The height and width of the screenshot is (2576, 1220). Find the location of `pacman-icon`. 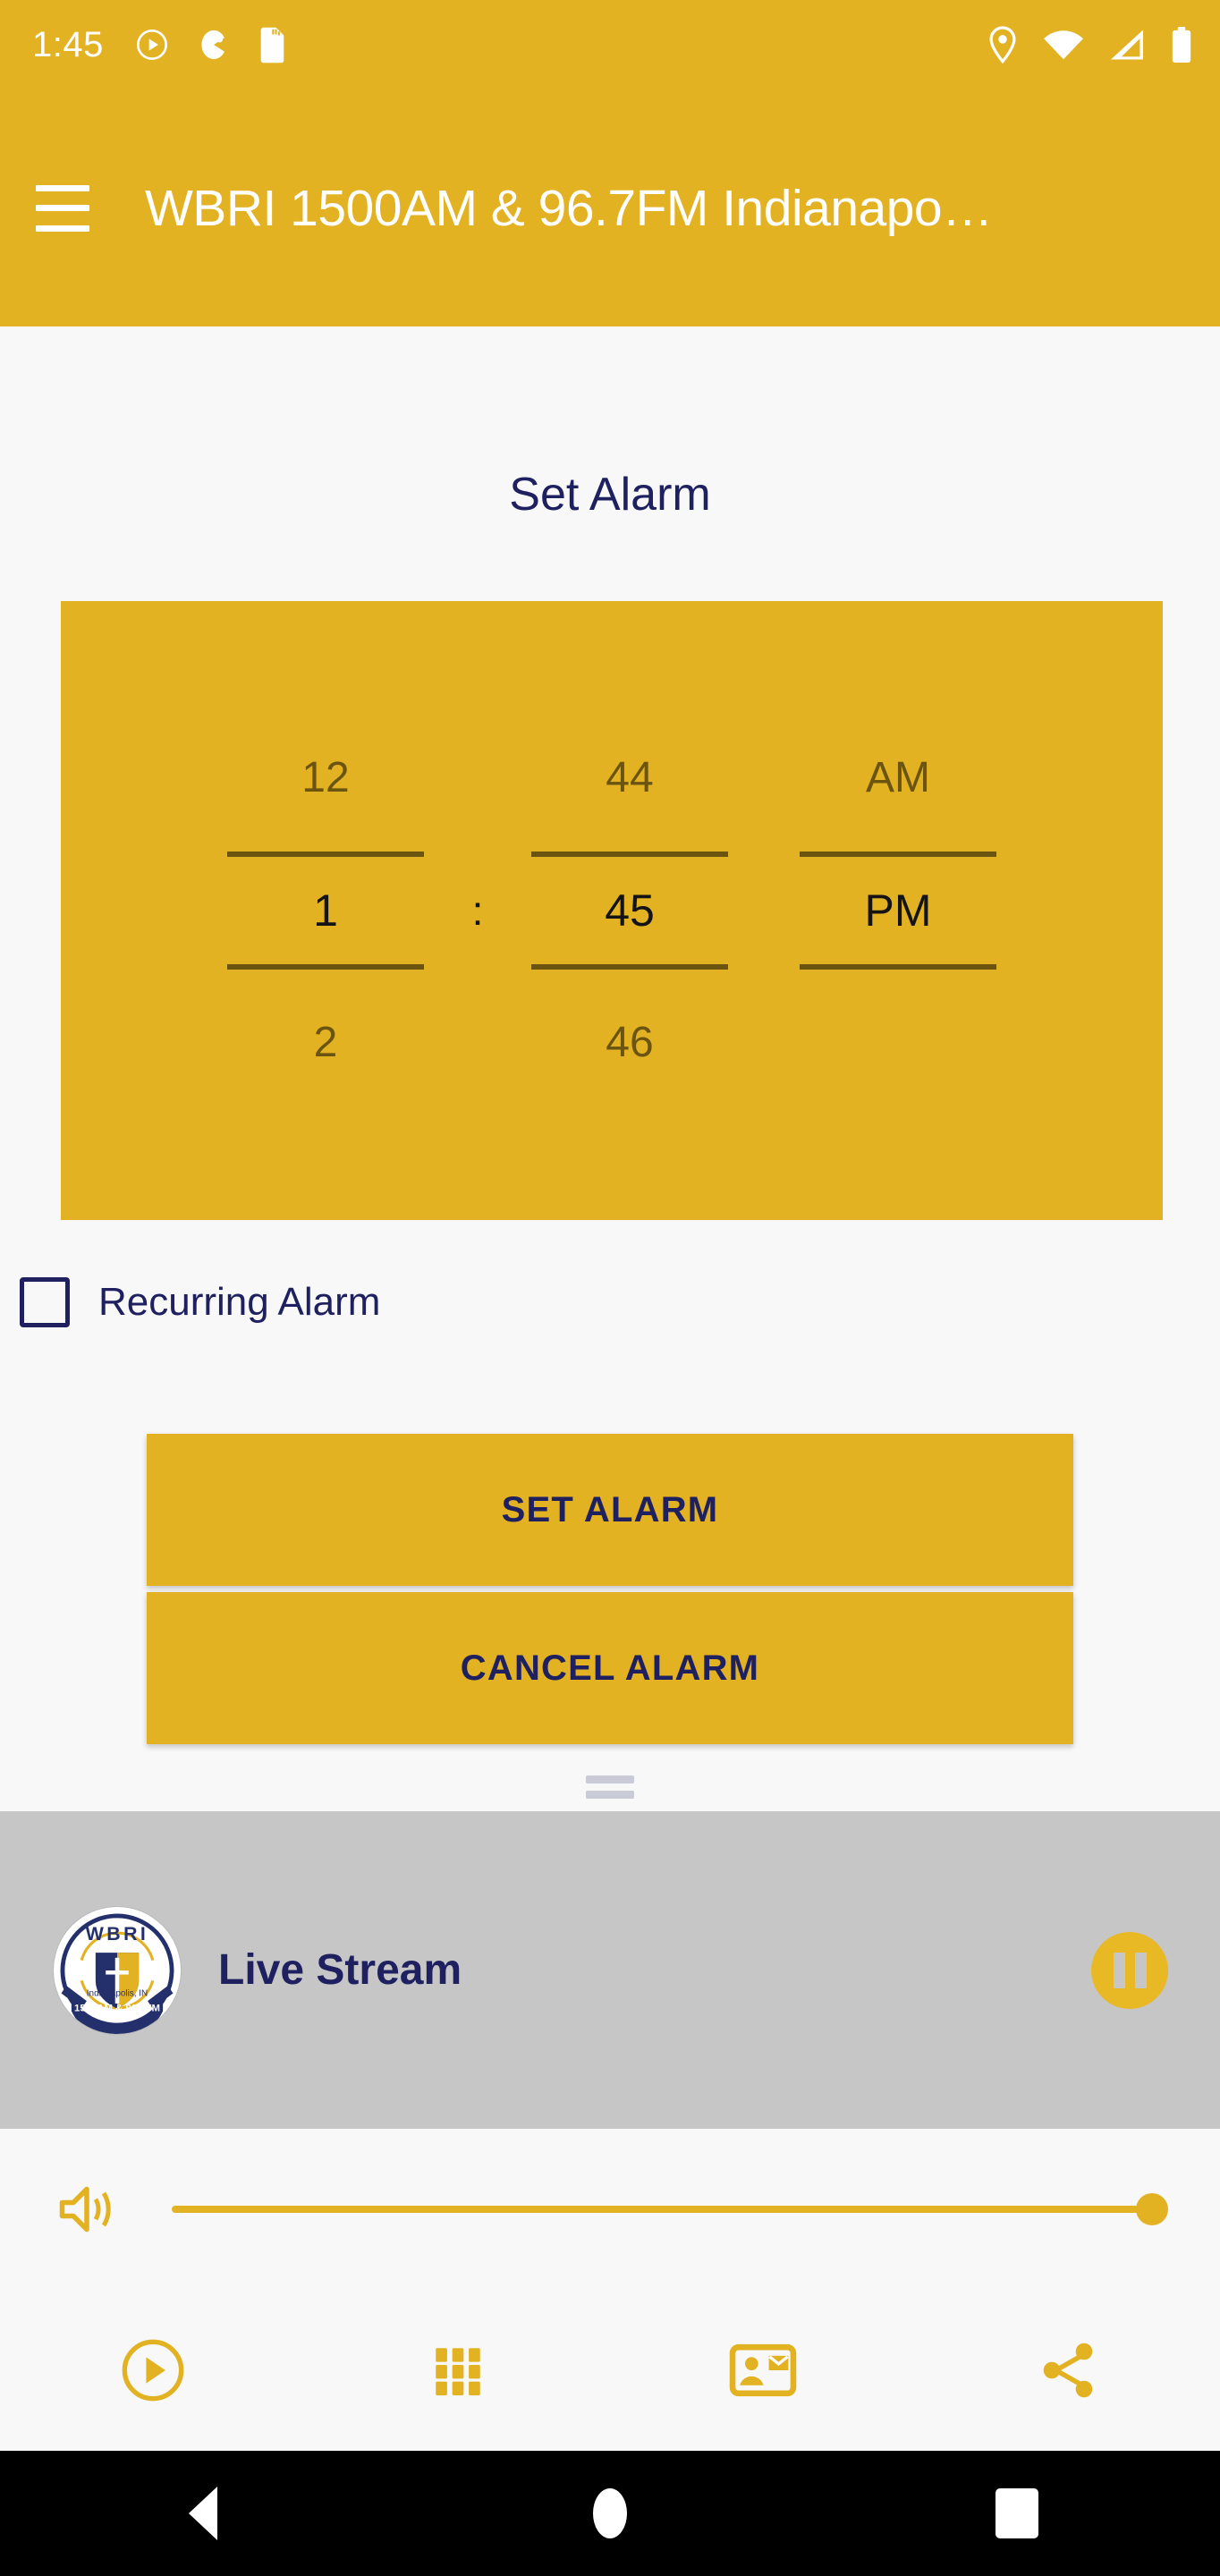

pacman-icon is located at coordinates (214, 45).